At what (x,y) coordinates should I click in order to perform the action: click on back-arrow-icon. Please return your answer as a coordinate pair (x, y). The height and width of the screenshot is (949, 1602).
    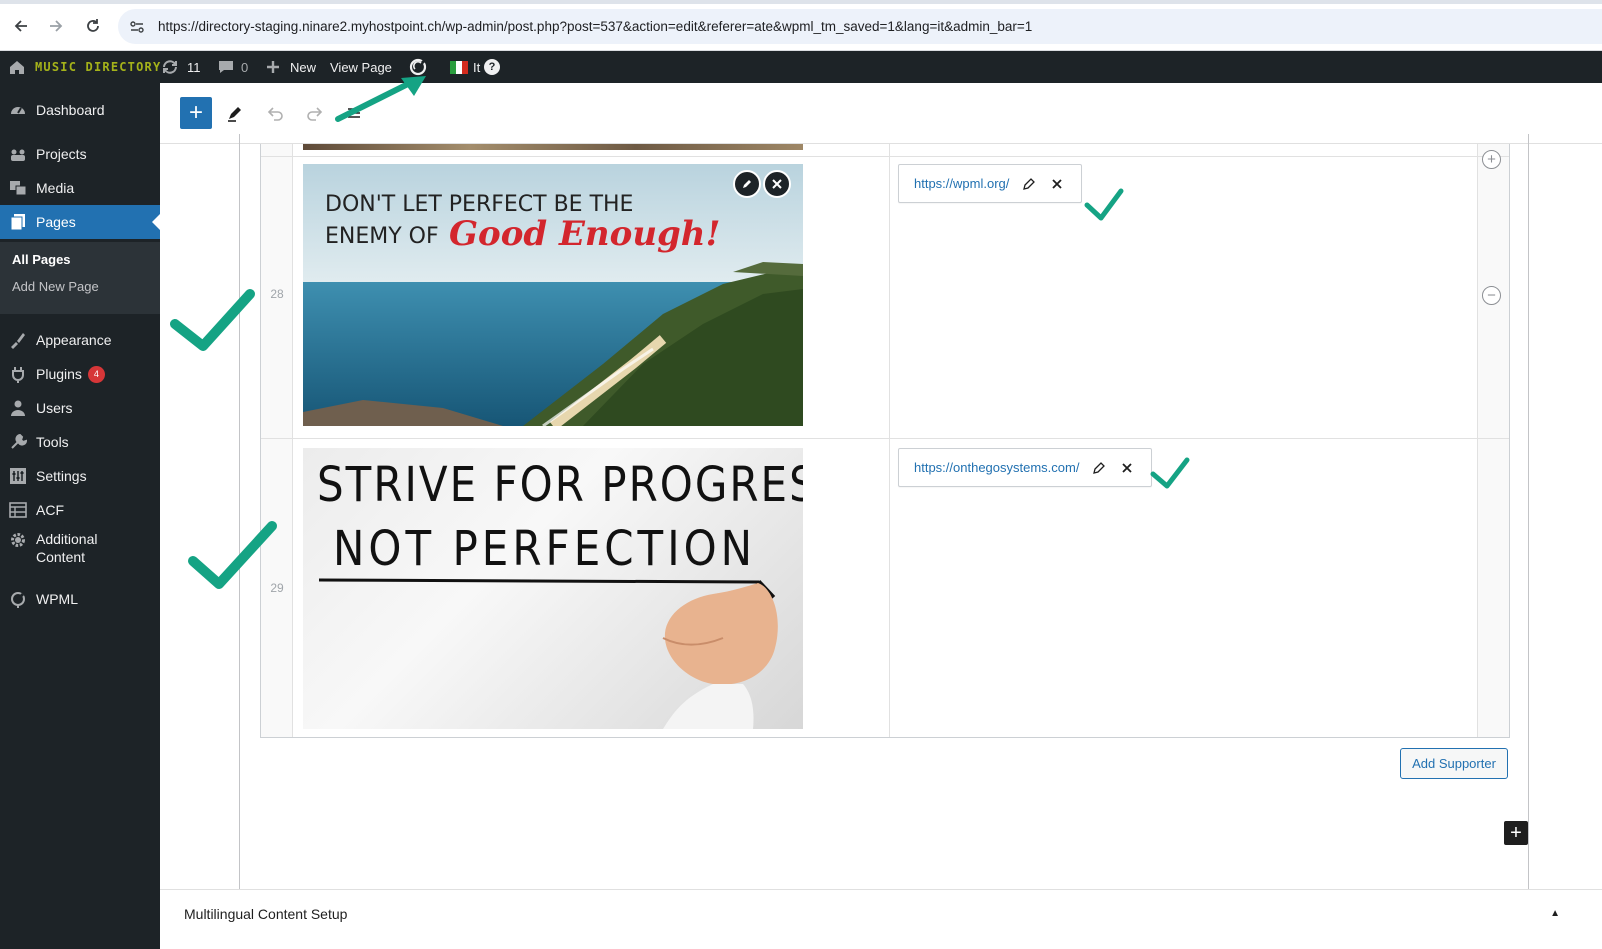
    Looking at the image, I should click on (21, 26).